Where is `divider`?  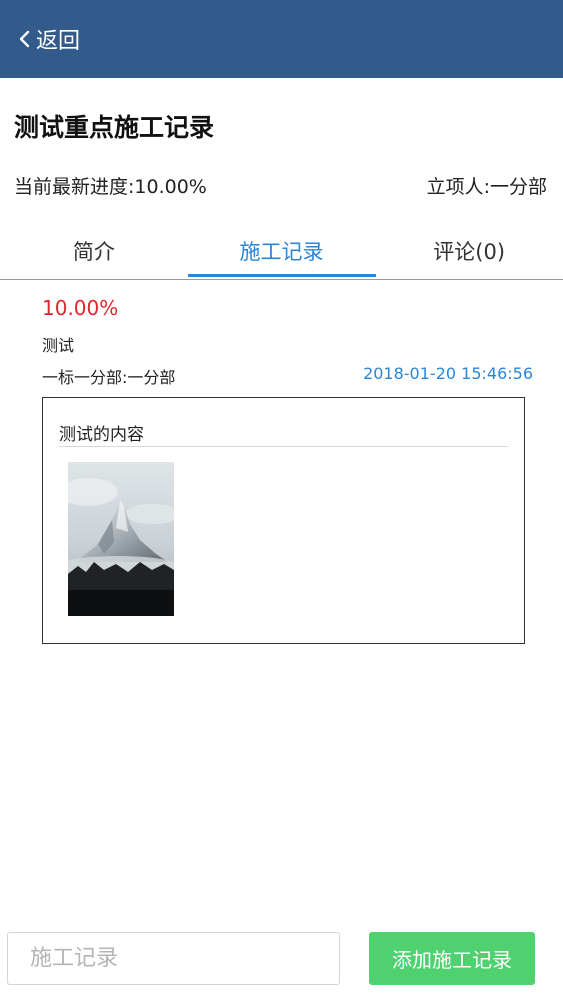
divider is located at coordinates (283, 446).